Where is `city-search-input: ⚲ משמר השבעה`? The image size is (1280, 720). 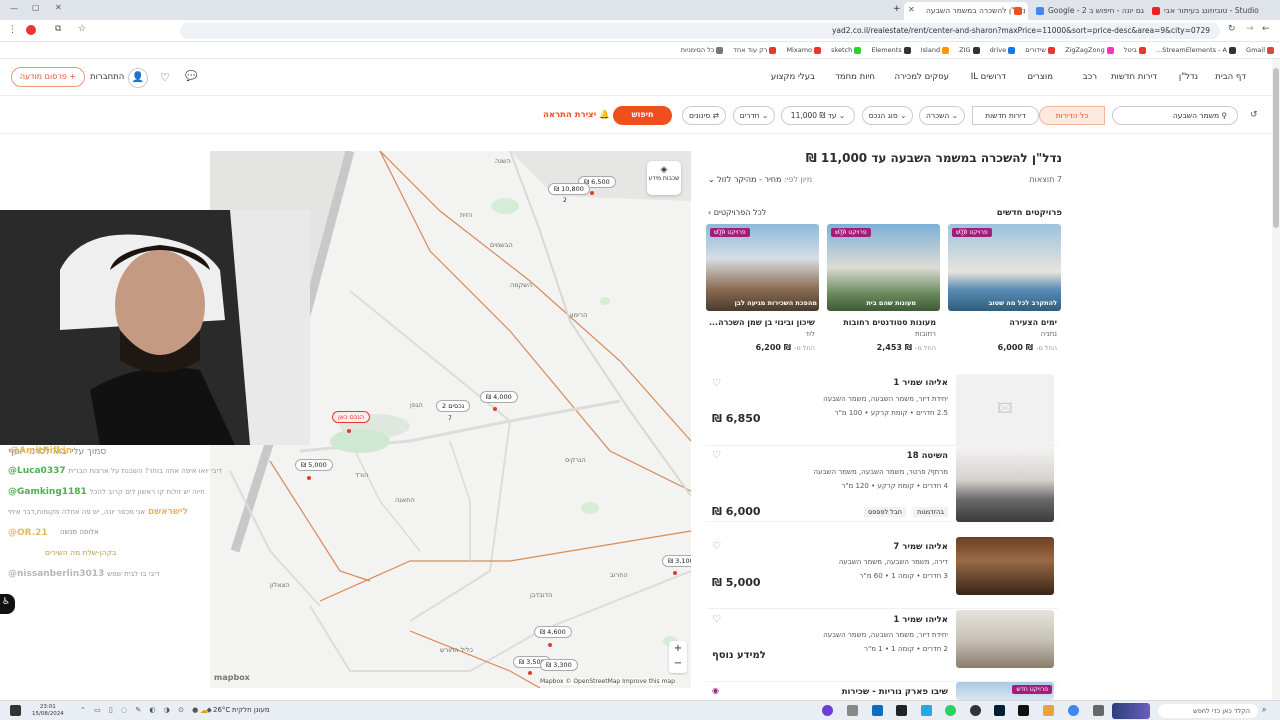 city-search-input: ⚲ משמר השבעה is located at coordinates (1175, 115).